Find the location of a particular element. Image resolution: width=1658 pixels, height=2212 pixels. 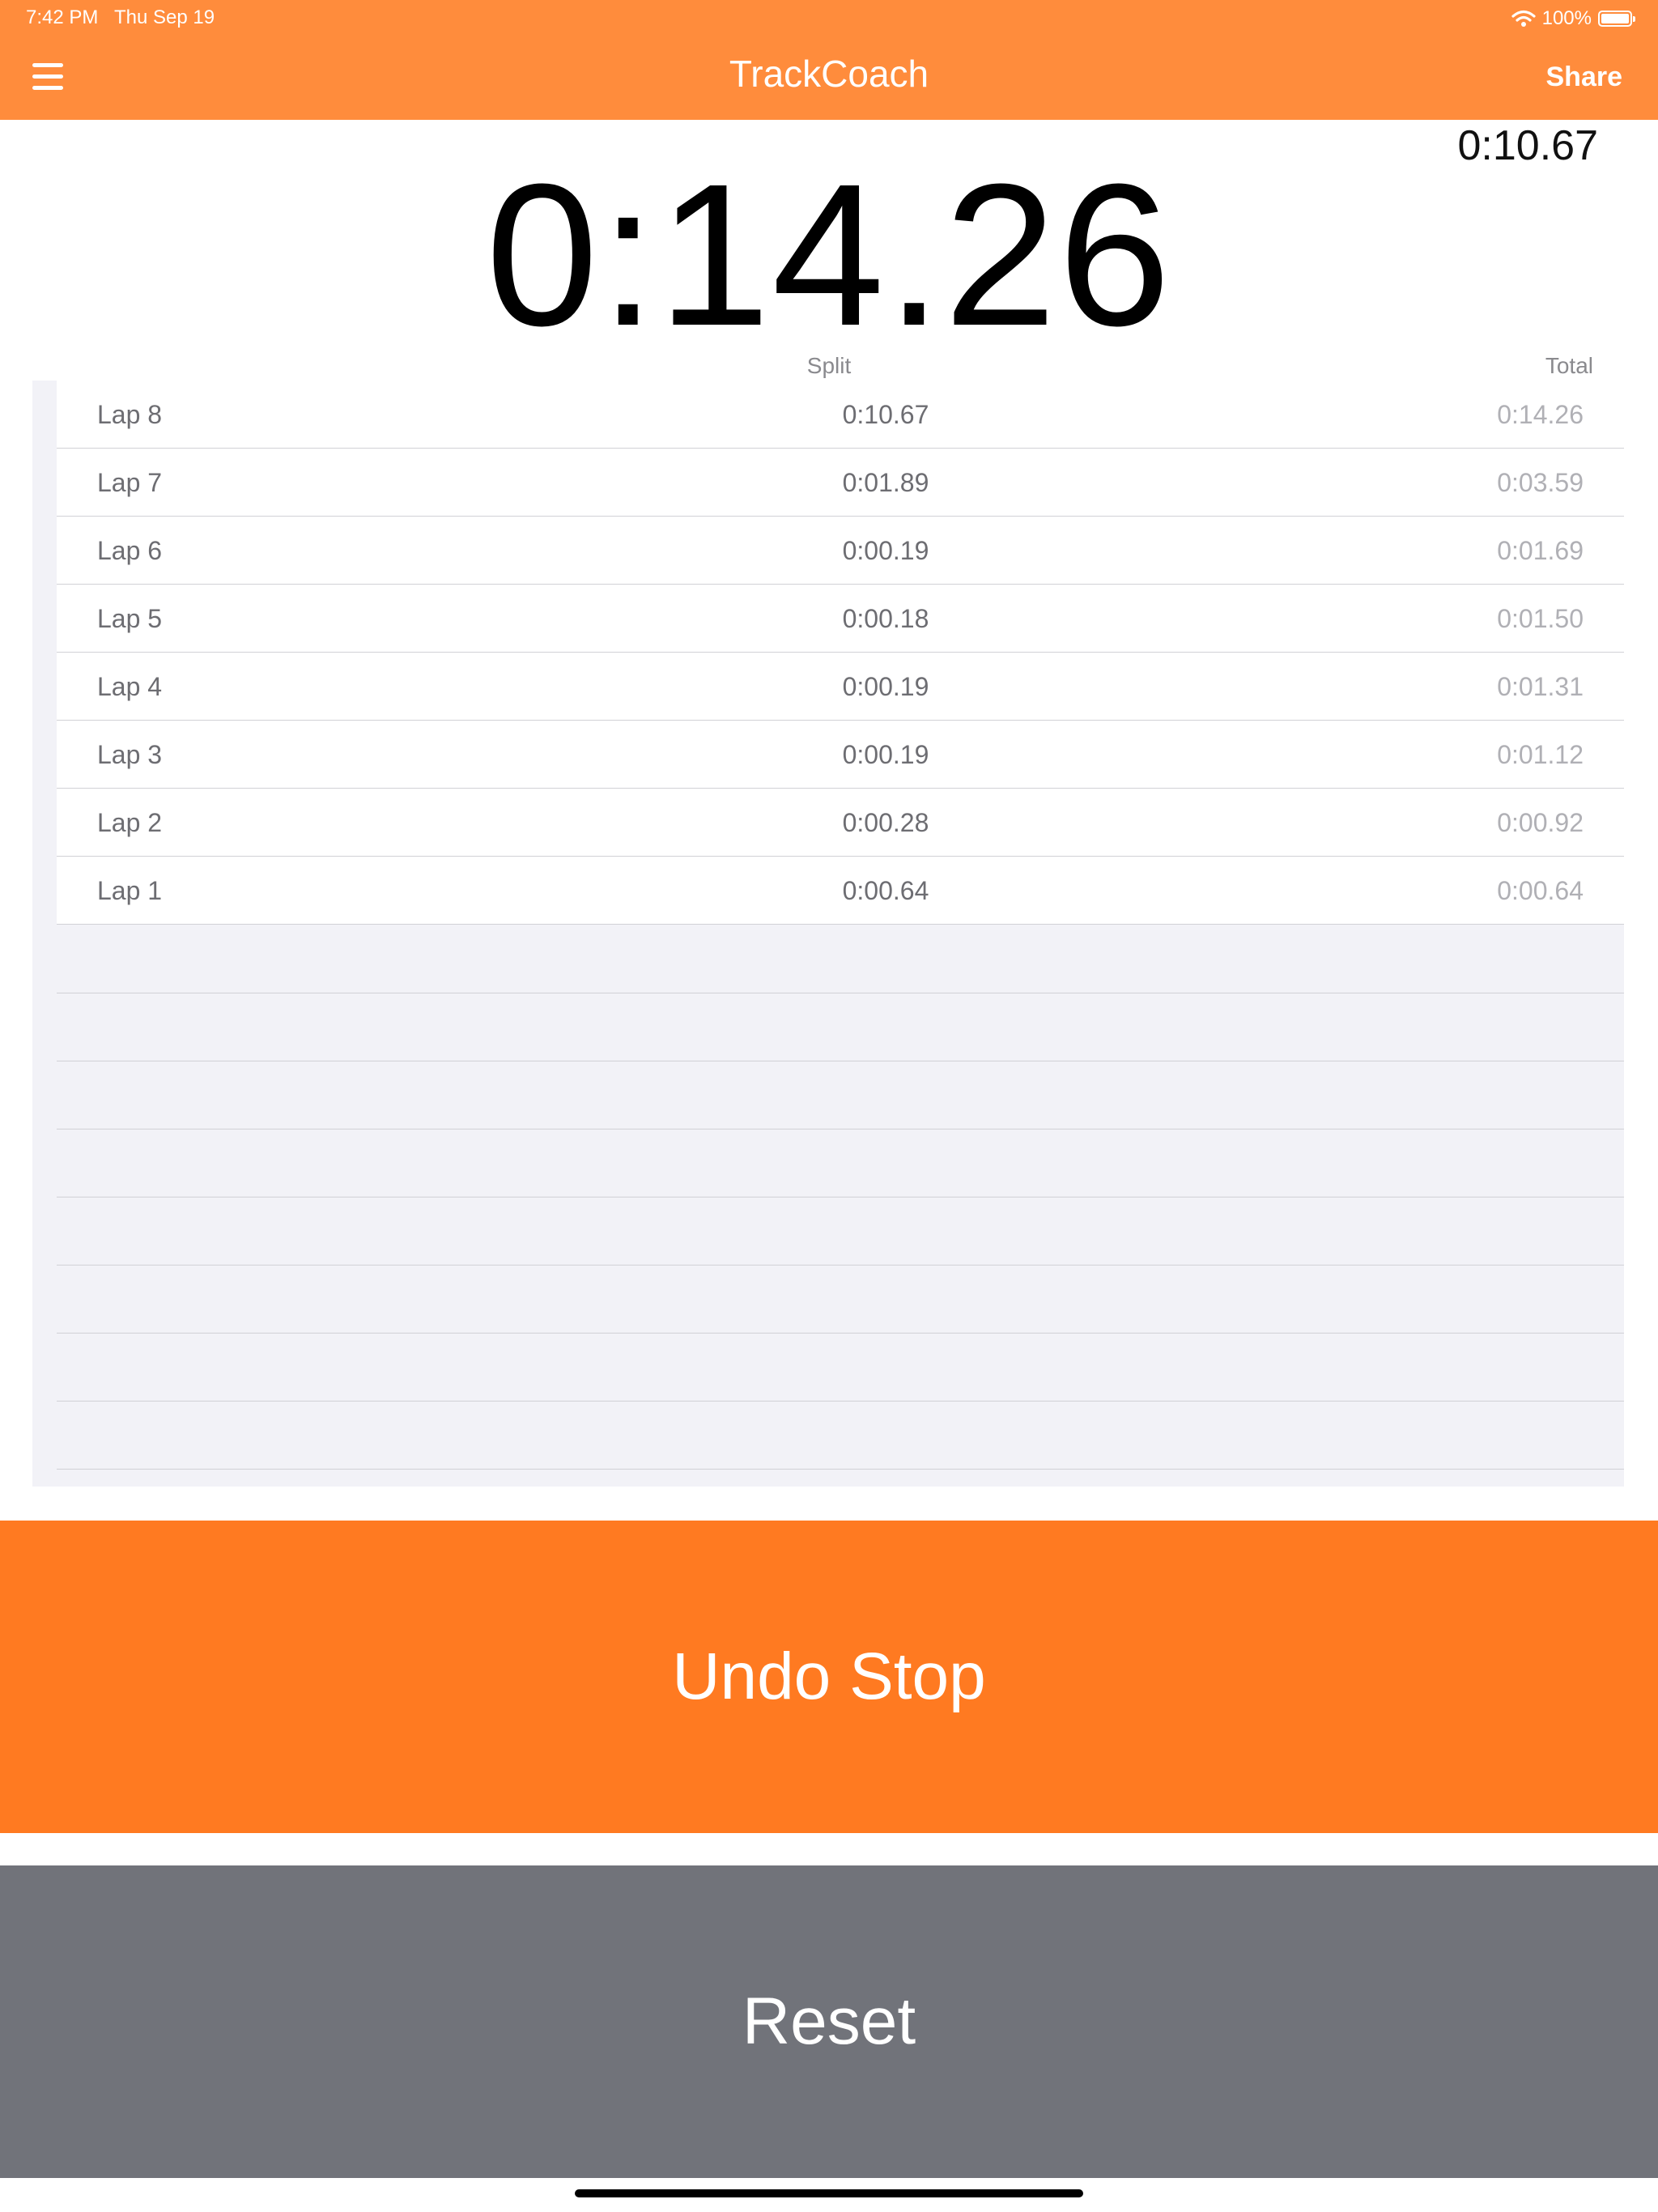

lap-total: 0:01.12 is located at coordinates (1540, 754).